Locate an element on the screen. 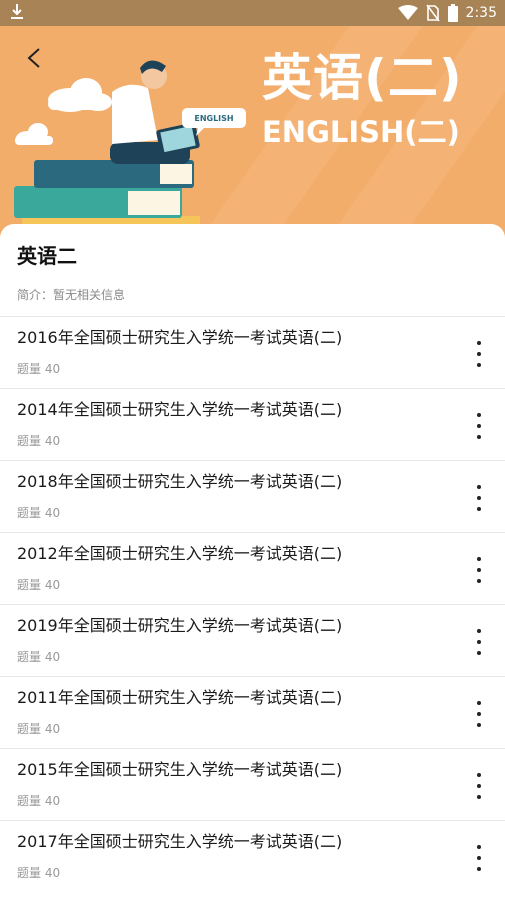  download-icon is located at coordinates (17, 11).